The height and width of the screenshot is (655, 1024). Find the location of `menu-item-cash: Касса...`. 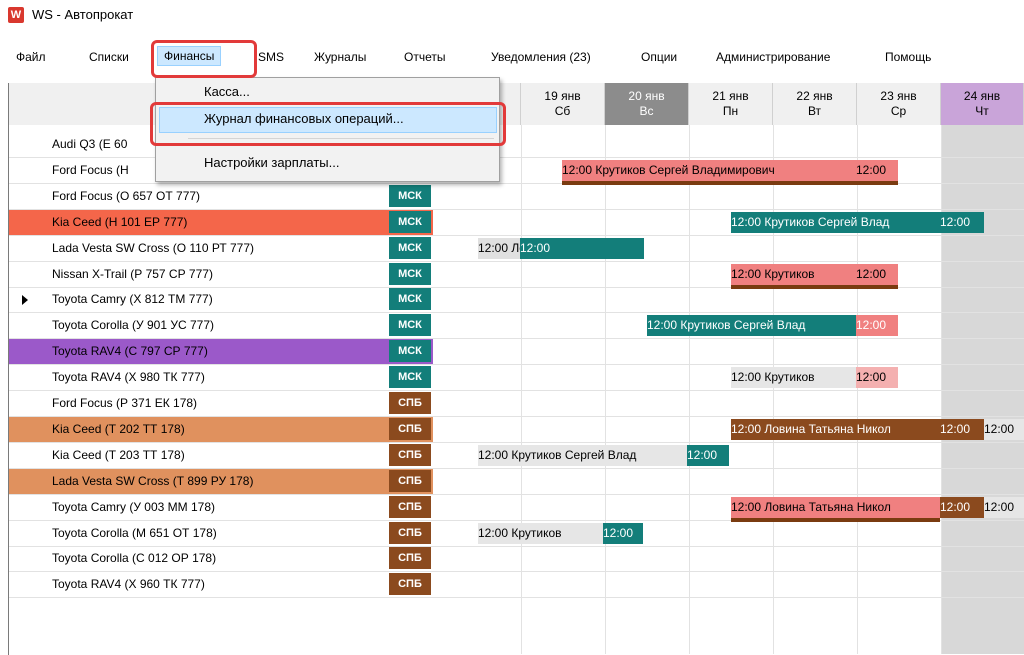

menu-item-cash: Касса... is located at coordinates (227, 91).